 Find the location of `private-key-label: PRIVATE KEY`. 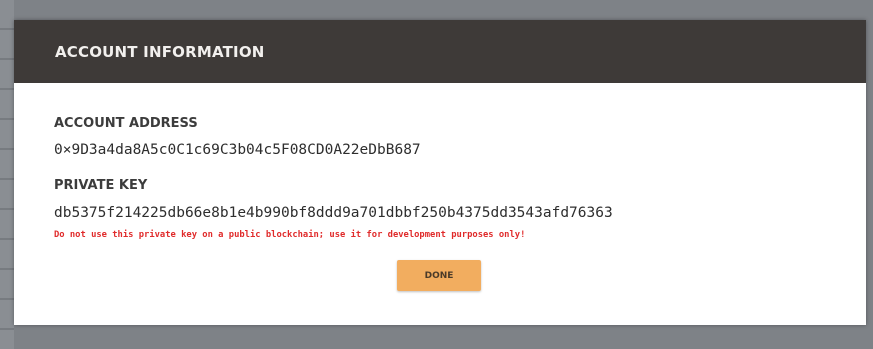

private-key-label: PRIVATE KEY is located at coordinates (101, 185).